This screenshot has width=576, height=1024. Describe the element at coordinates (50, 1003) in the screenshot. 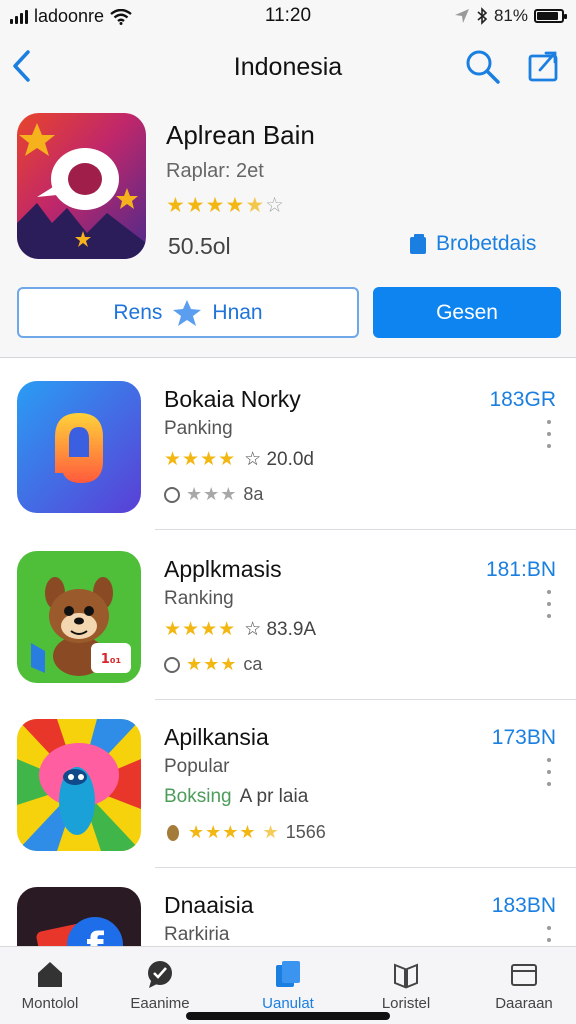

I see `tab-label: Montolol` at that location.